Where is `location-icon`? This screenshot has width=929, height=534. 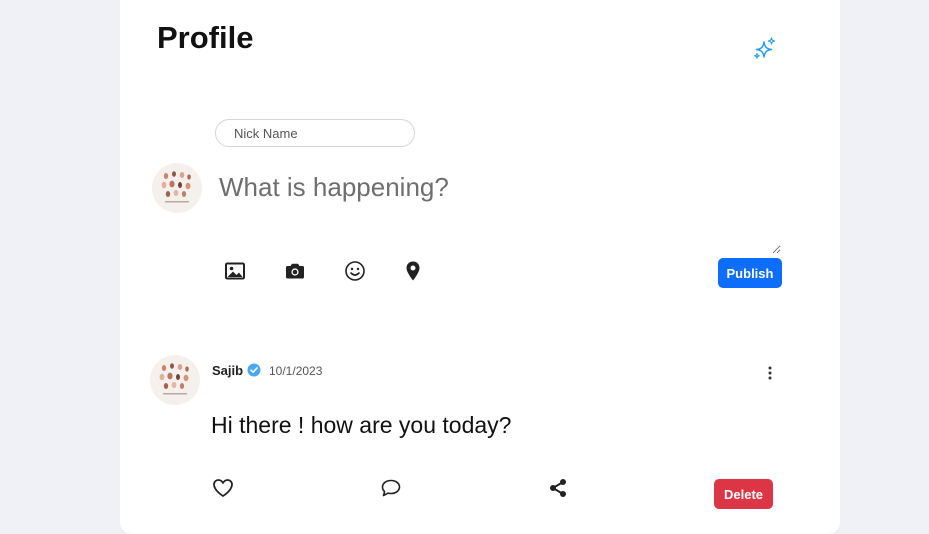 location-icon is located at coordinates (413, 271).